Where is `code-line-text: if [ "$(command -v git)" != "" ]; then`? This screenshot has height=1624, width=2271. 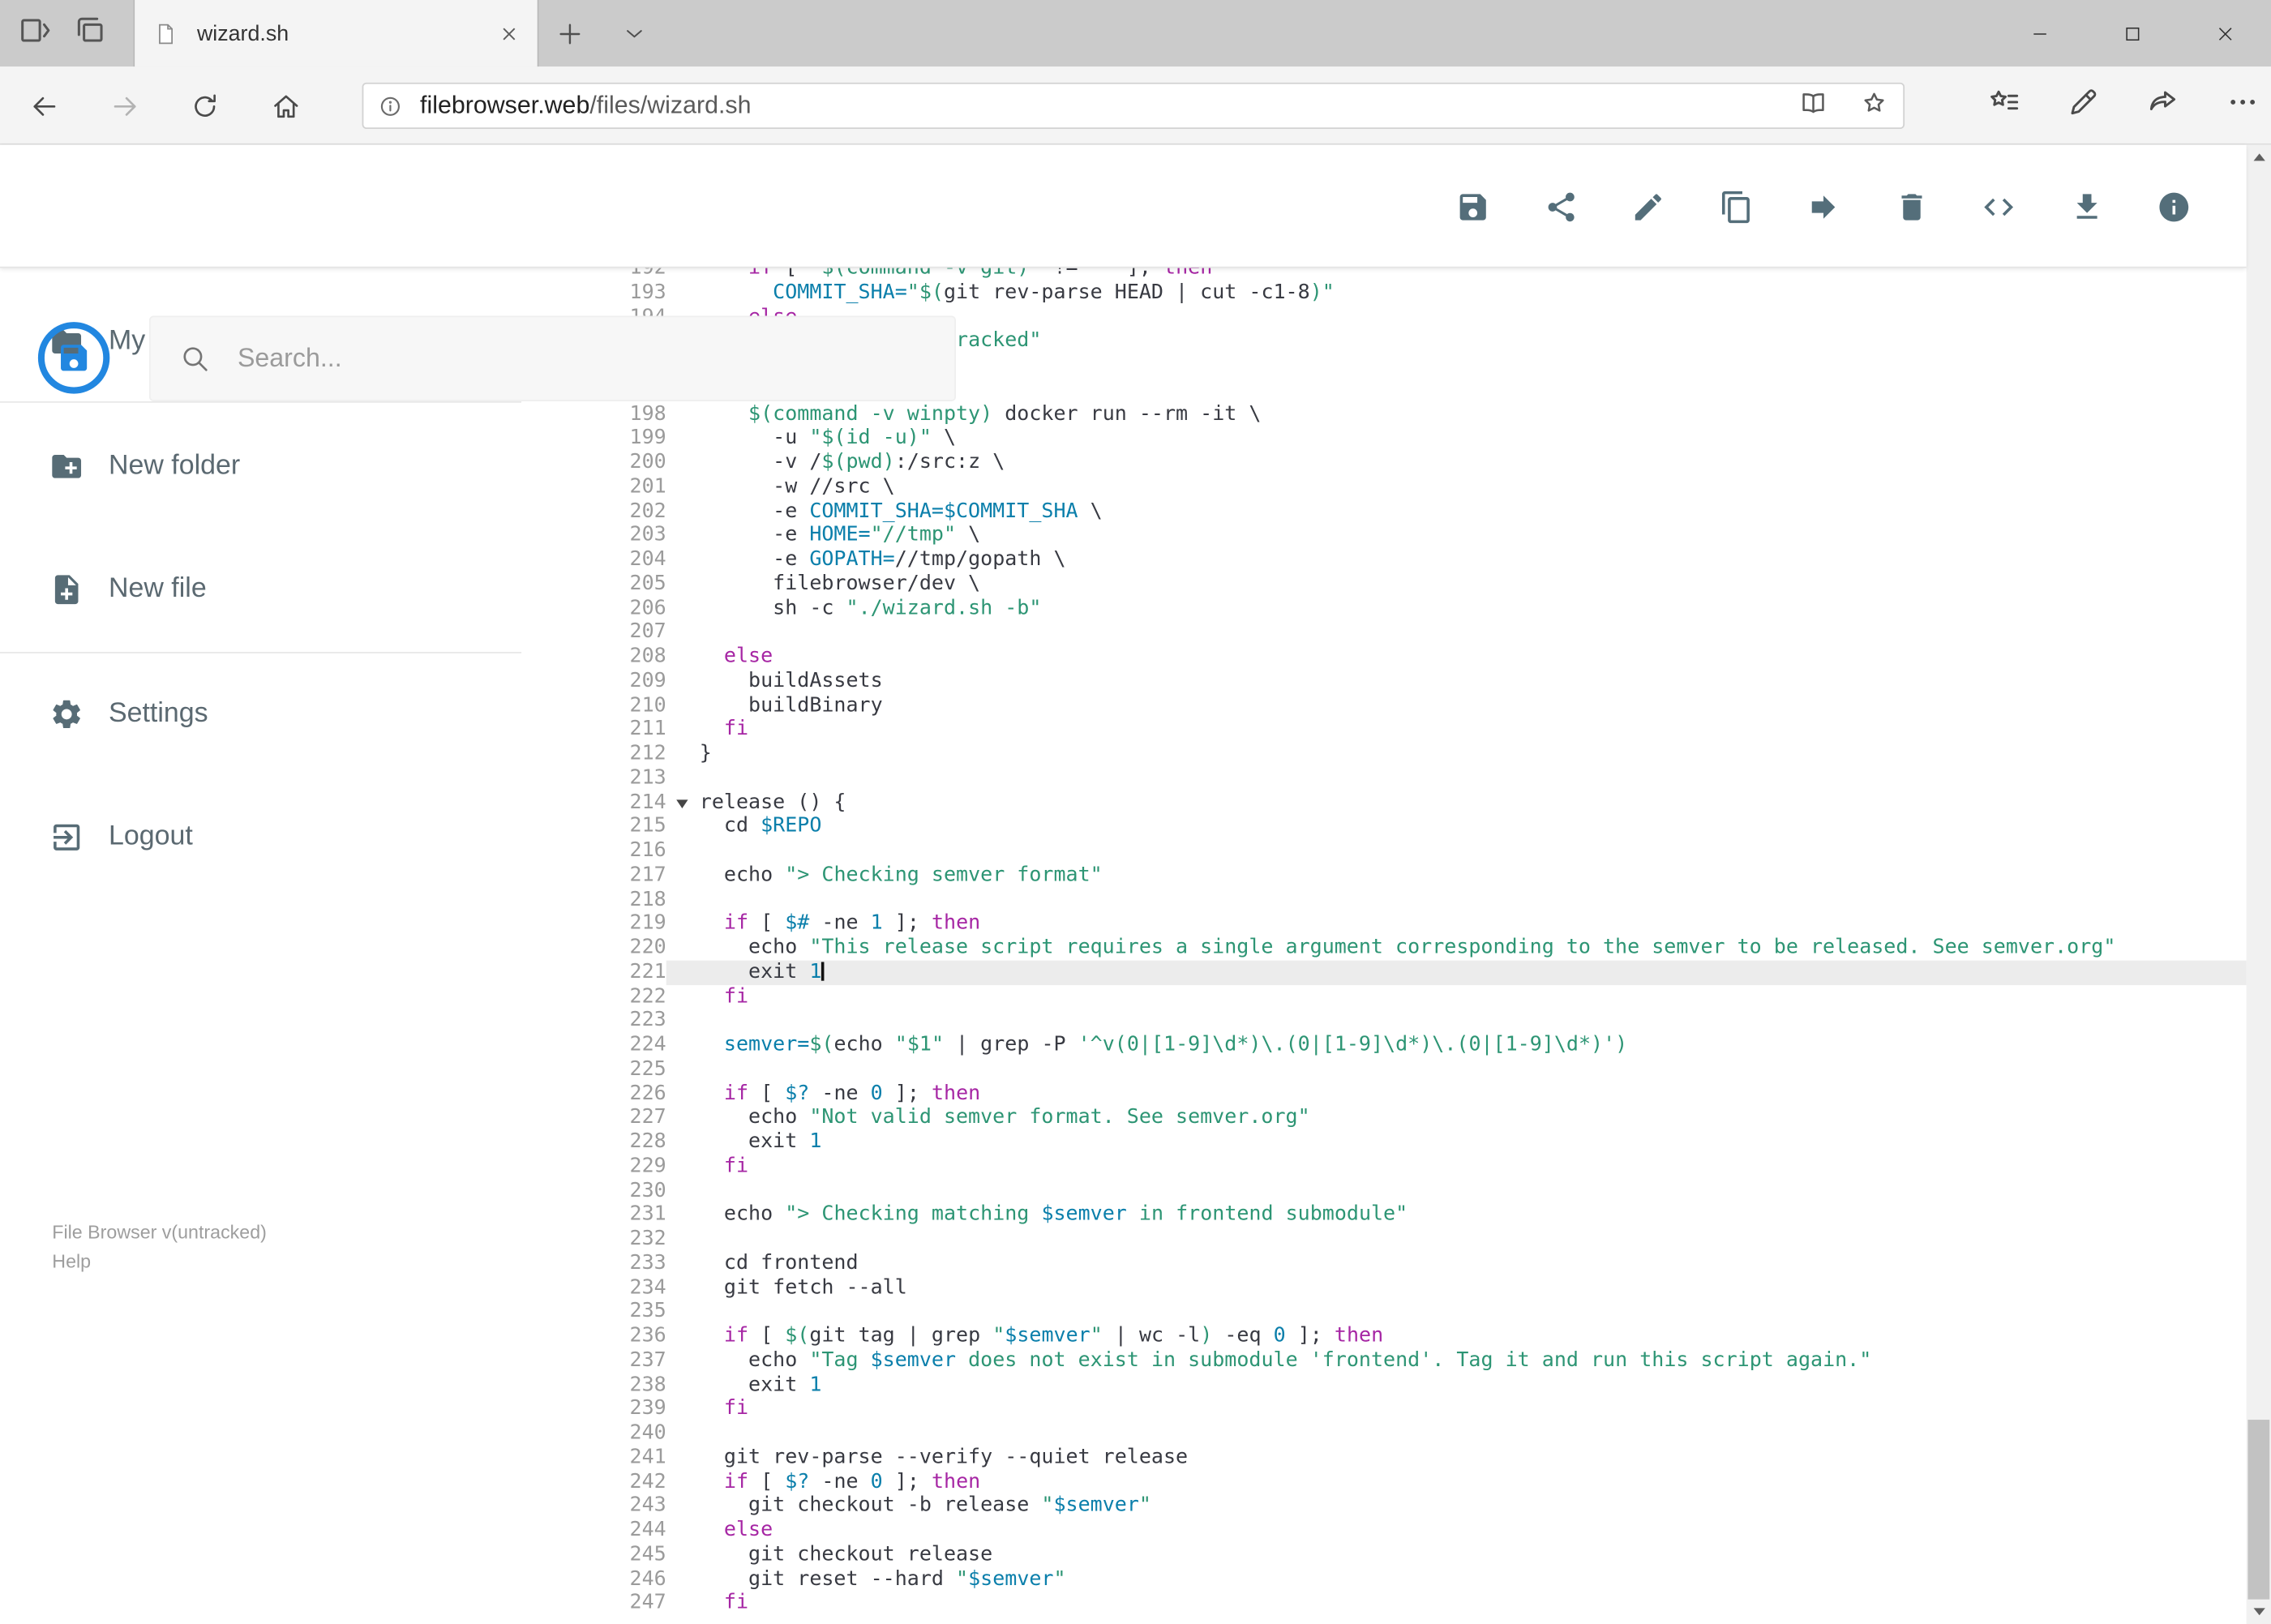 code-line-text: if [ "$(command -v git)" != "" ]; then is located at coordinates (1456, 274).